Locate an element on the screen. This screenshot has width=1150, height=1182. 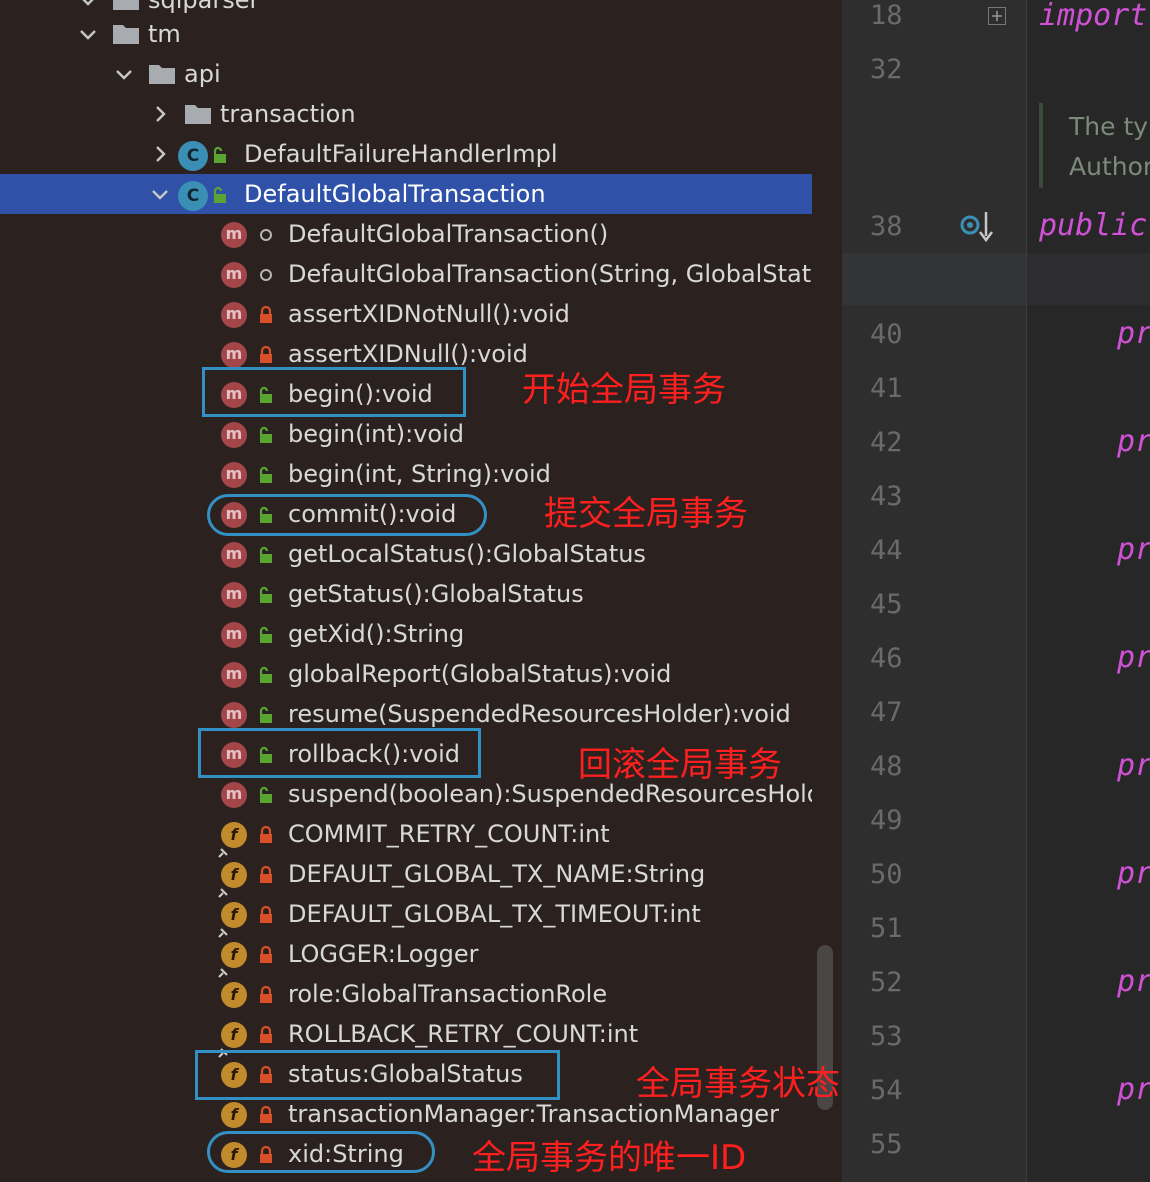
class-icon: C is located at coordinates (193, 196).